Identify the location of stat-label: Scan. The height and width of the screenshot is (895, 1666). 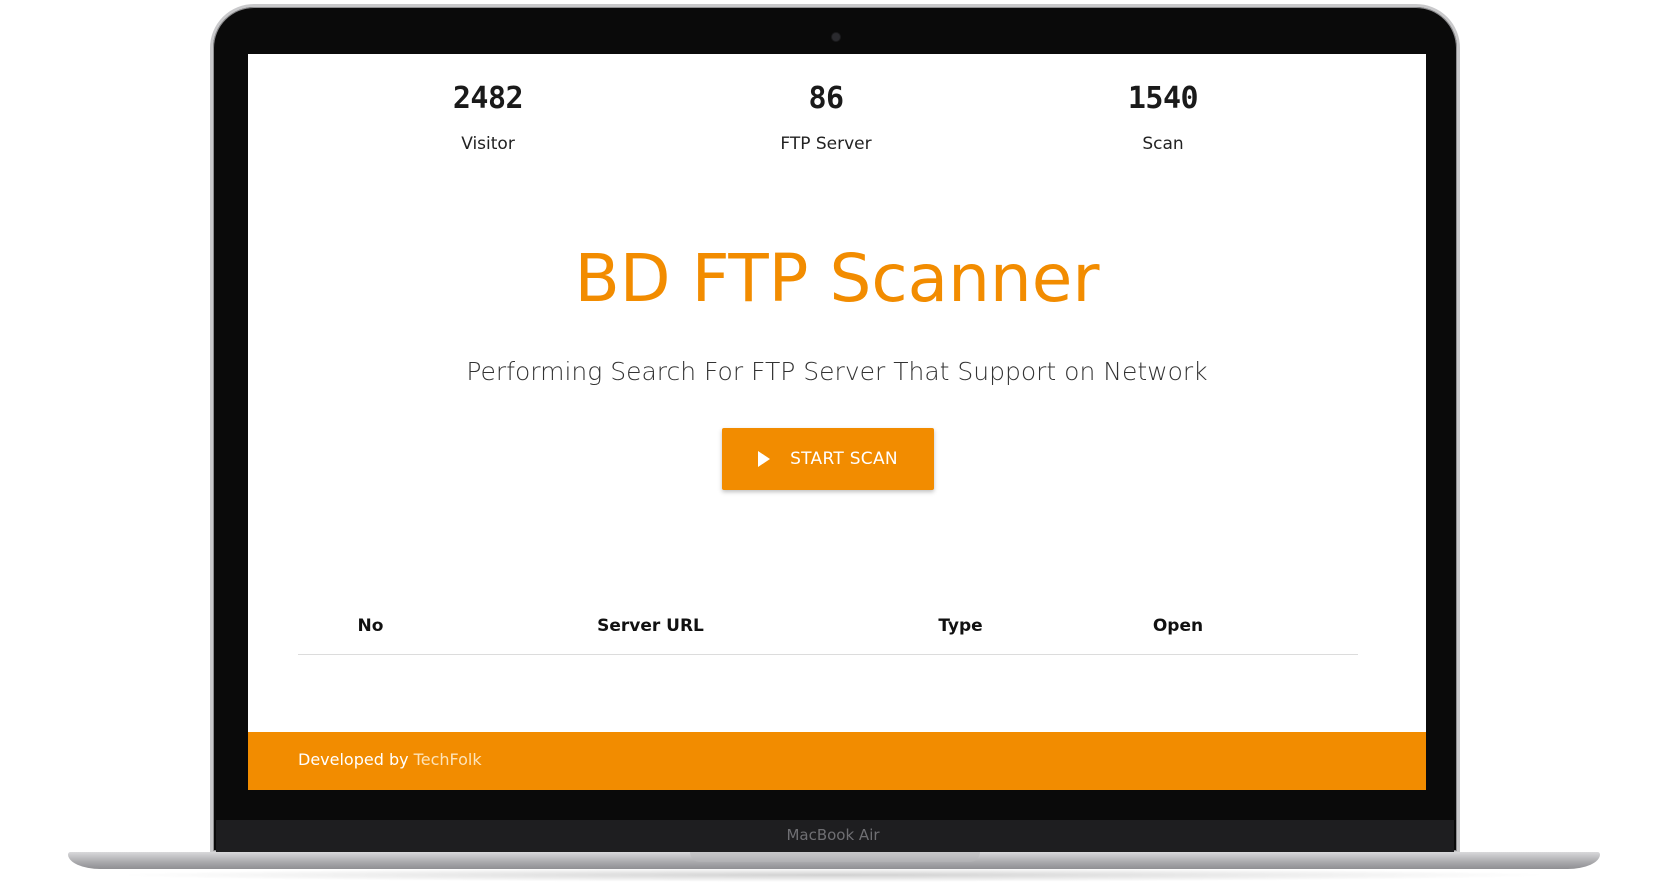
(1163, 144).